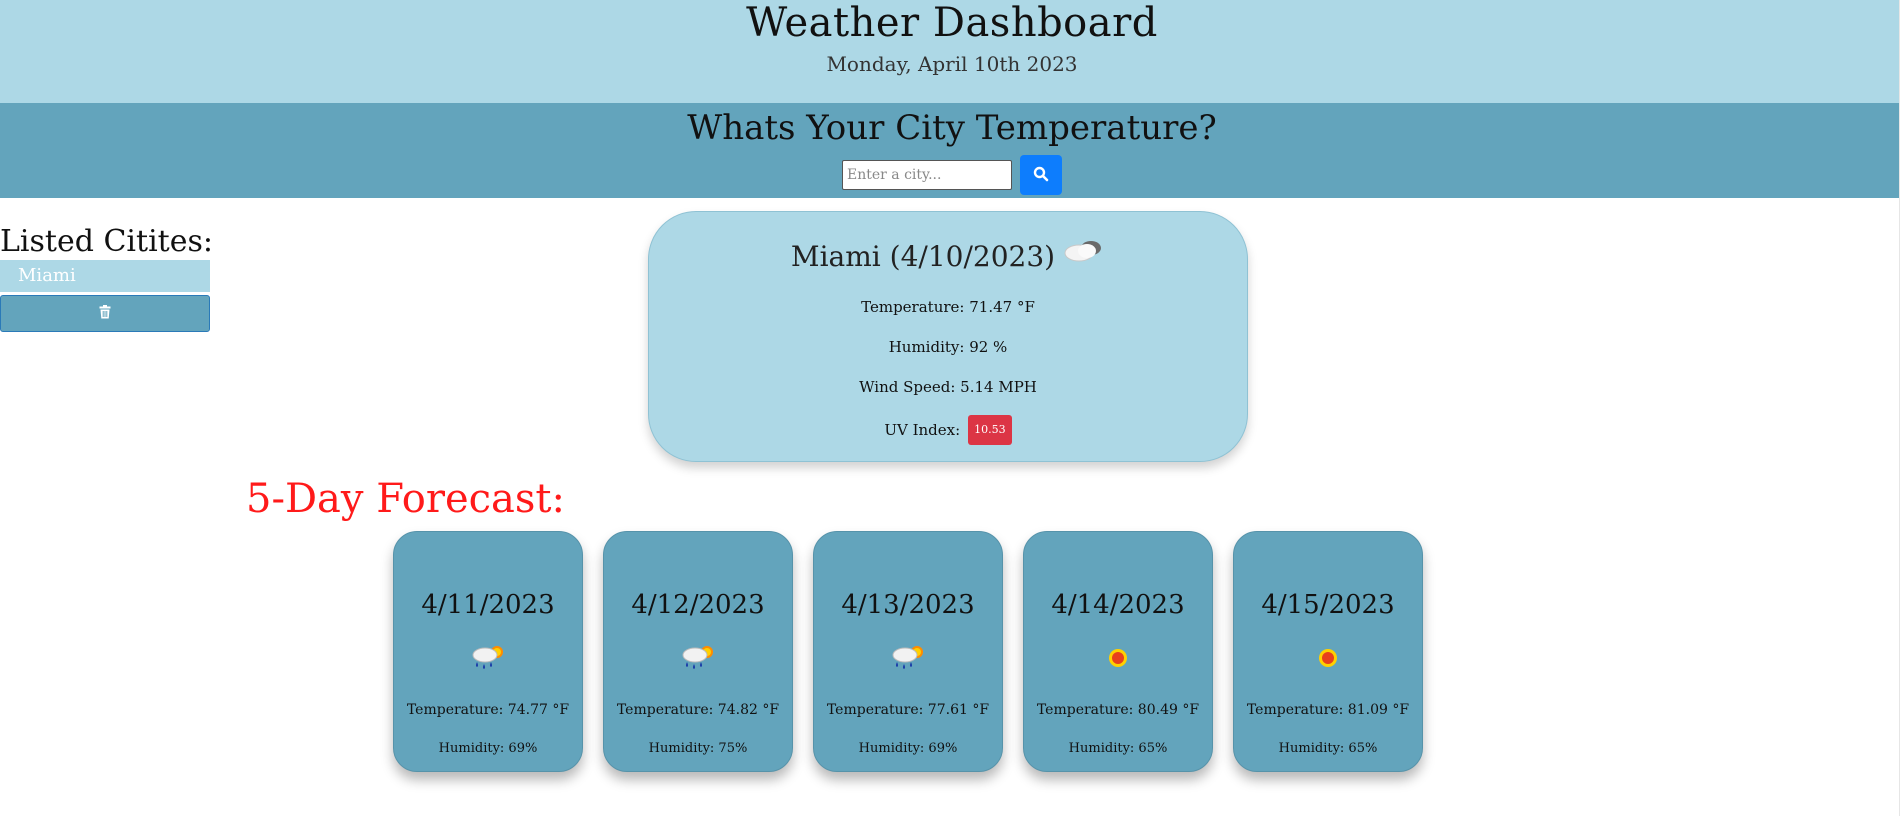 The height and width of the screenshot is (816, 1904). Describe the element at coordinates (923, 256) in the screenshot. I see `current-city-date: Miami (4/10/2023)` at that location.